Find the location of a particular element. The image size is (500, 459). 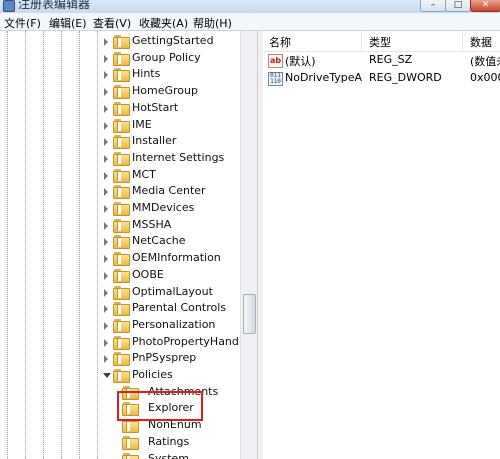

minimize-button: – is located at coordinates (433, 6).